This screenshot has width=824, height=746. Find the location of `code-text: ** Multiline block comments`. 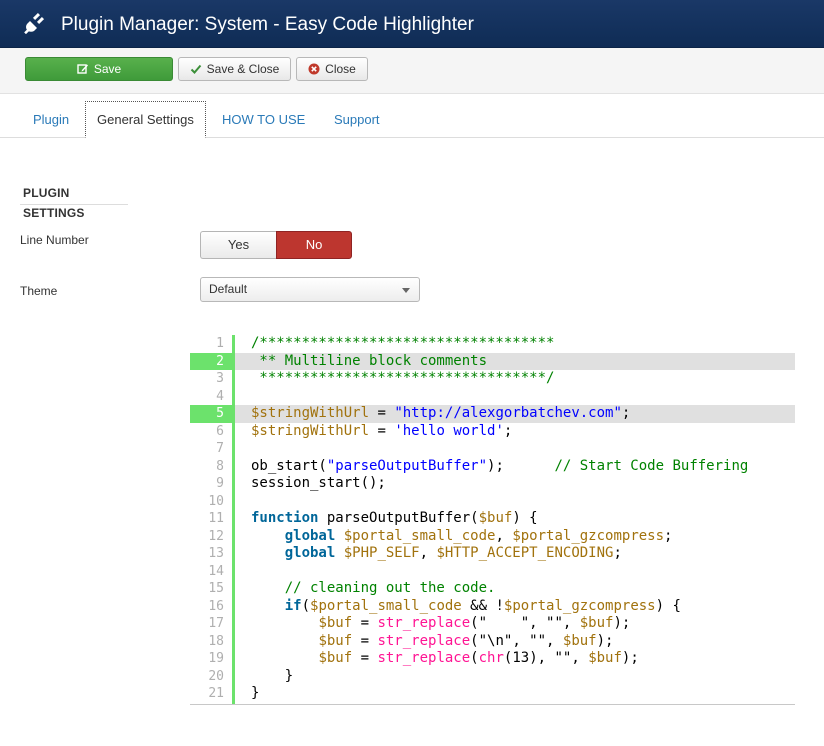

code-text: ** Multiline block comments is located at coordinates (369, 360).